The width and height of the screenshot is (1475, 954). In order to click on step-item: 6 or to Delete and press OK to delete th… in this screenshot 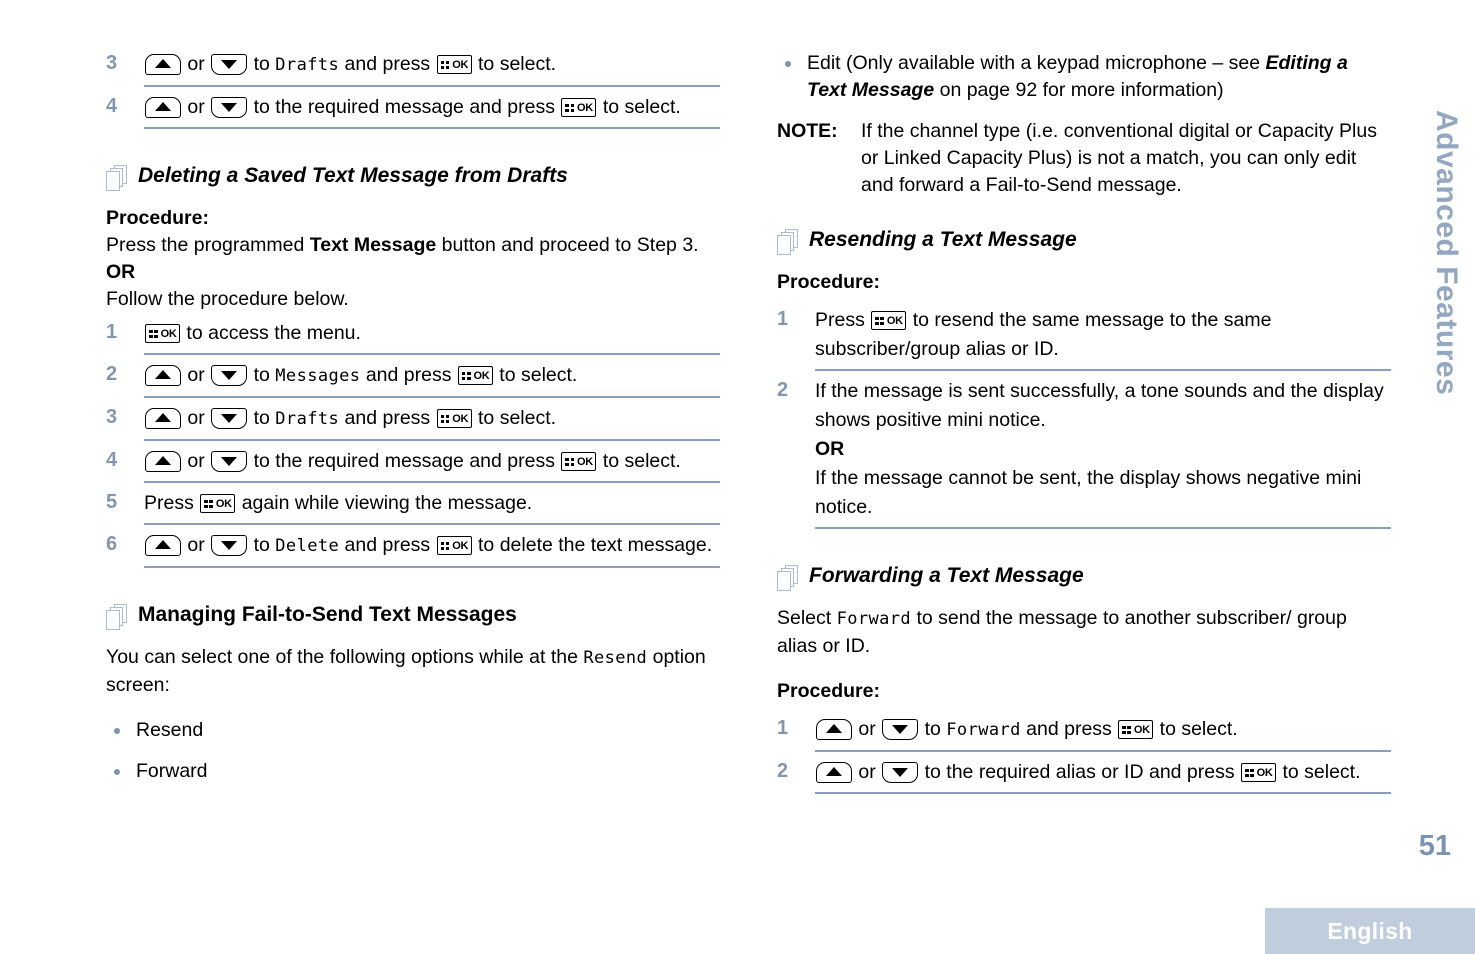, I will do `click(413, 546)`.